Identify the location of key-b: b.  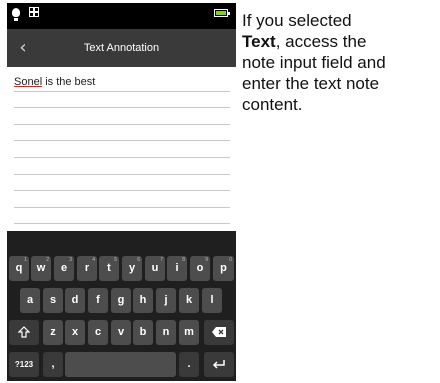
(143, 332).